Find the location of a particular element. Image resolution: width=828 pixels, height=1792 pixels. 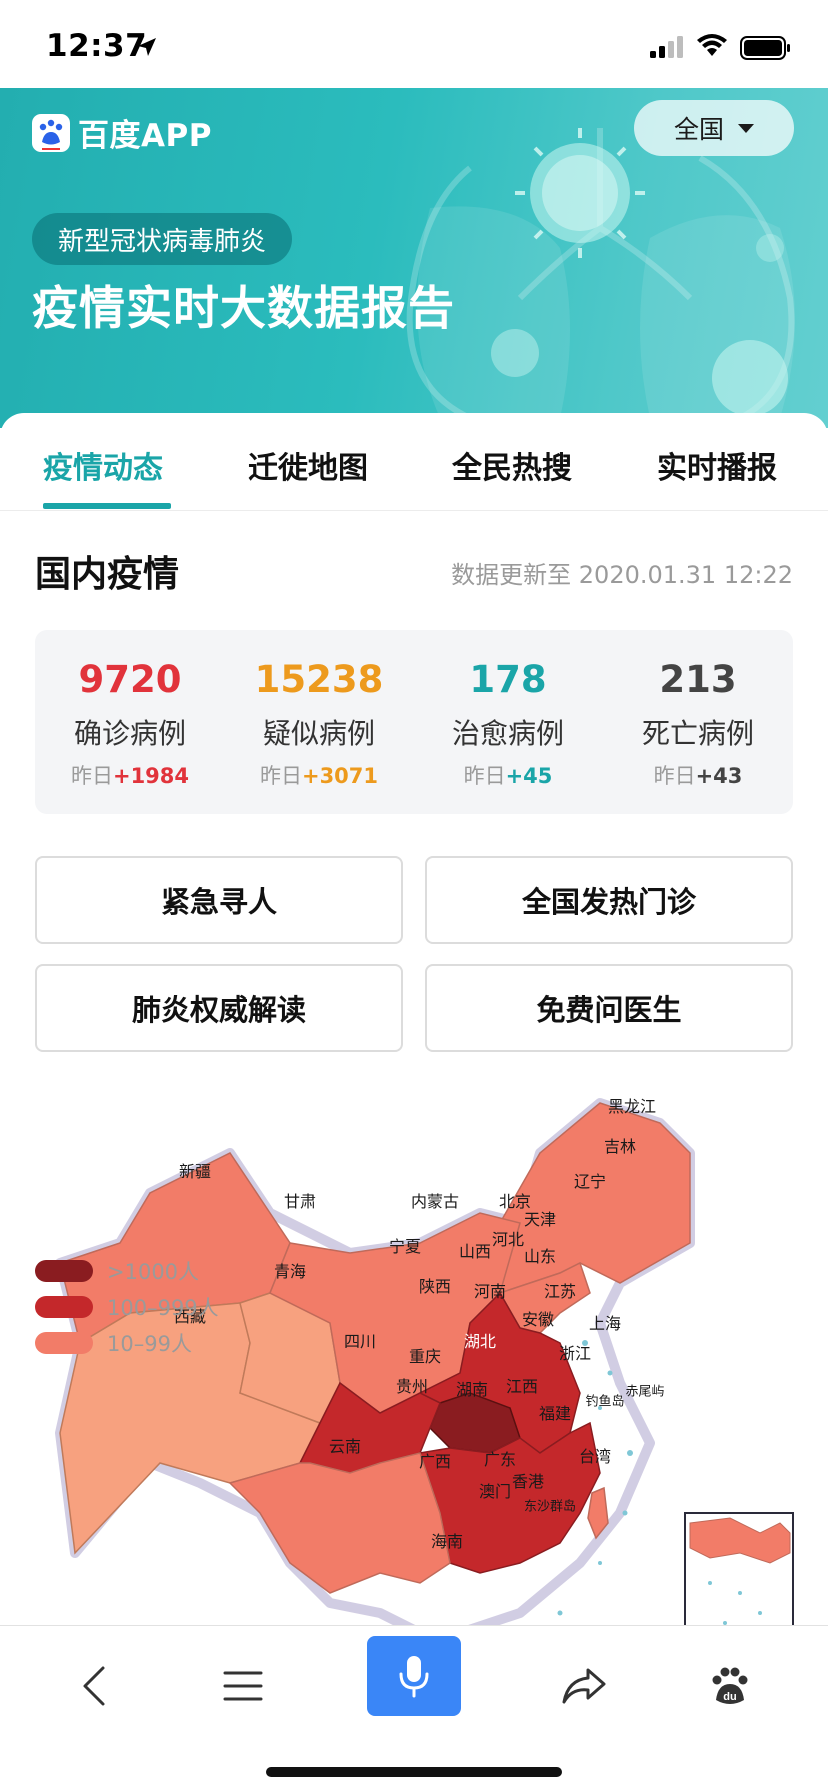

app-name: 百度APP is located at coordinates (145, 136).